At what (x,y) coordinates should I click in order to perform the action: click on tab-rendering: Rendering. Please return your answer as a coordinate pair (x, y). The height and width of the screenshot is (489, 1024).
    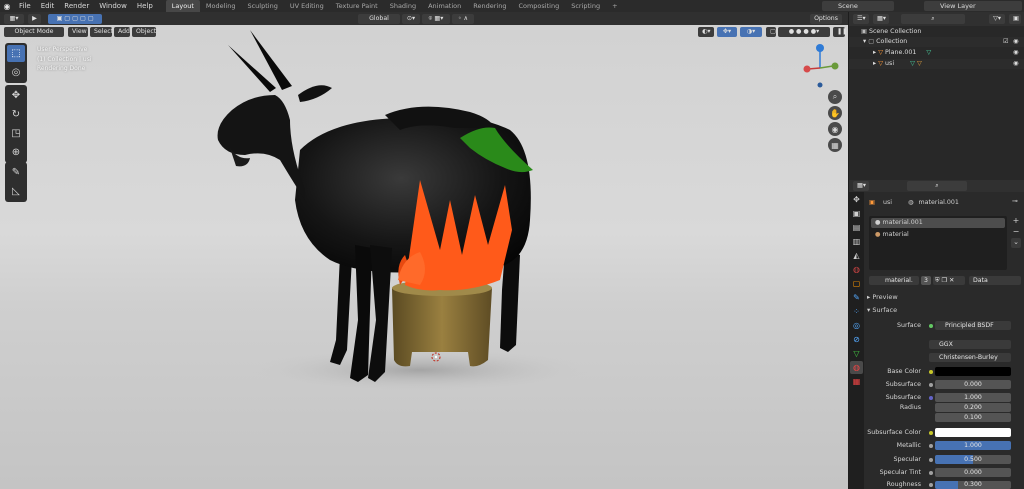
    Looking at the image, I should click on (489, 6).